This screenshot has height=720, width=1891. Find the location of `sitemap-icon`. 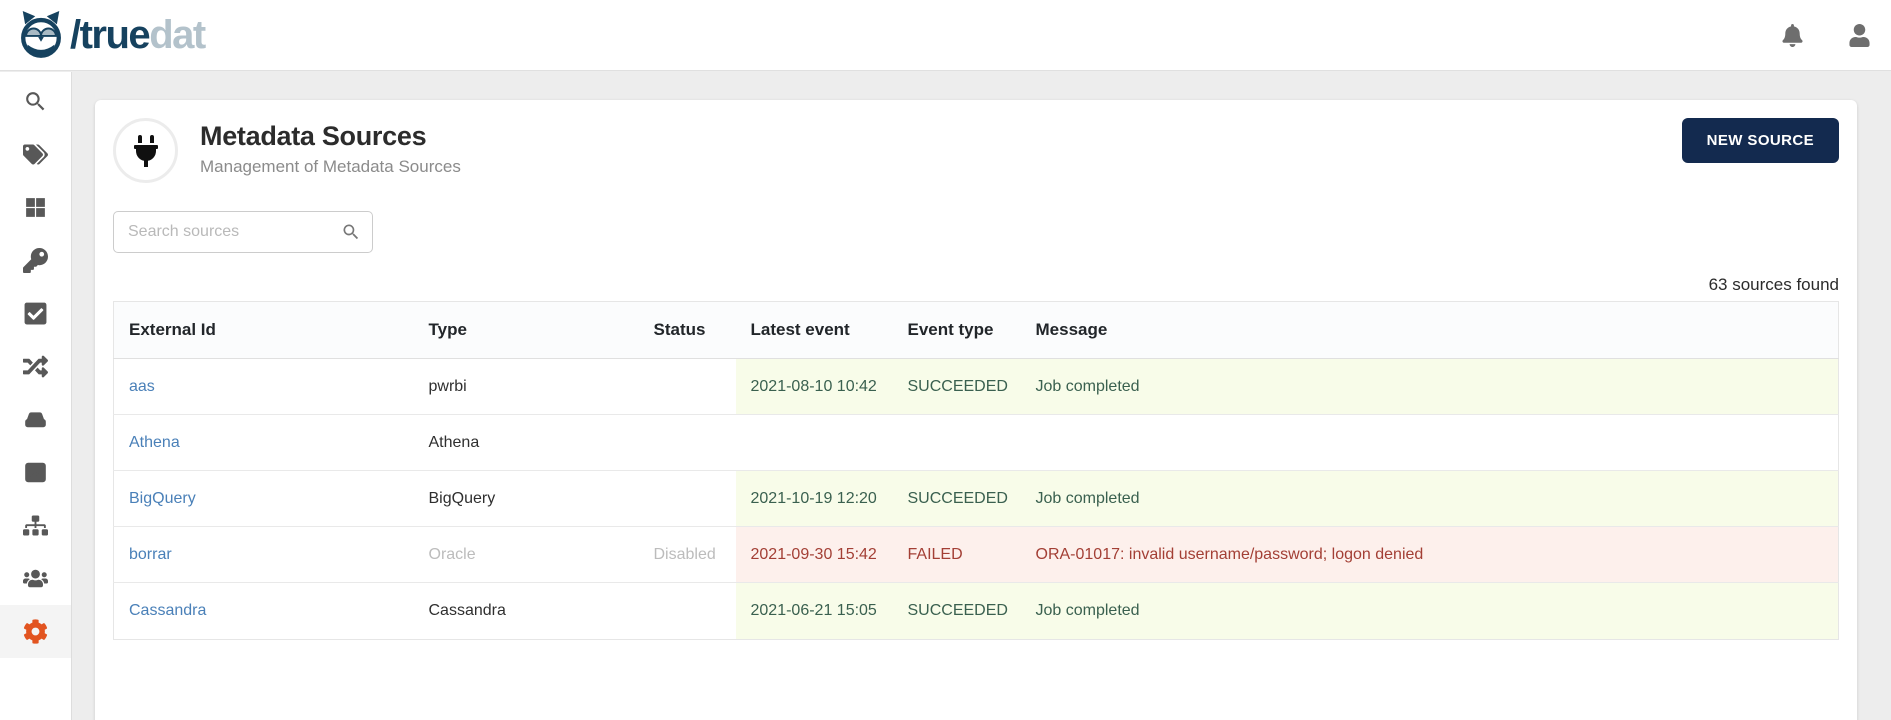

sitemap-icon is located at coordinates (35, 525).